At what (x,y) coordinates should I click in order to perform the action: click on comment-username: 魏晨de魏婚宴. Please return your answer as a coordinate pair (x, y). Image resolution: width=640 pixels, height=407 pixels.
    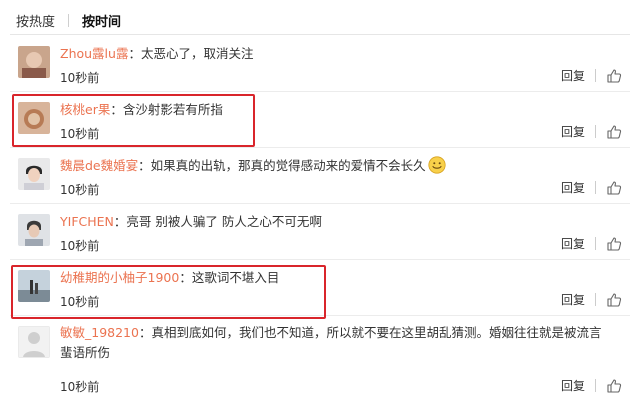
    Looking at the image, I should click on (99, 165).